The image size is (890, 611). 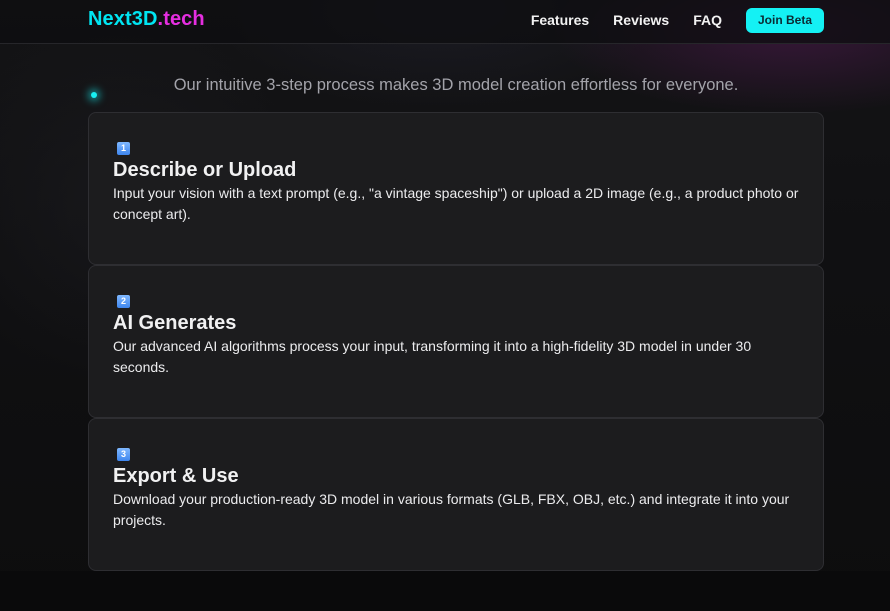 I want to click on footer-band, so click(x=445, y=591).